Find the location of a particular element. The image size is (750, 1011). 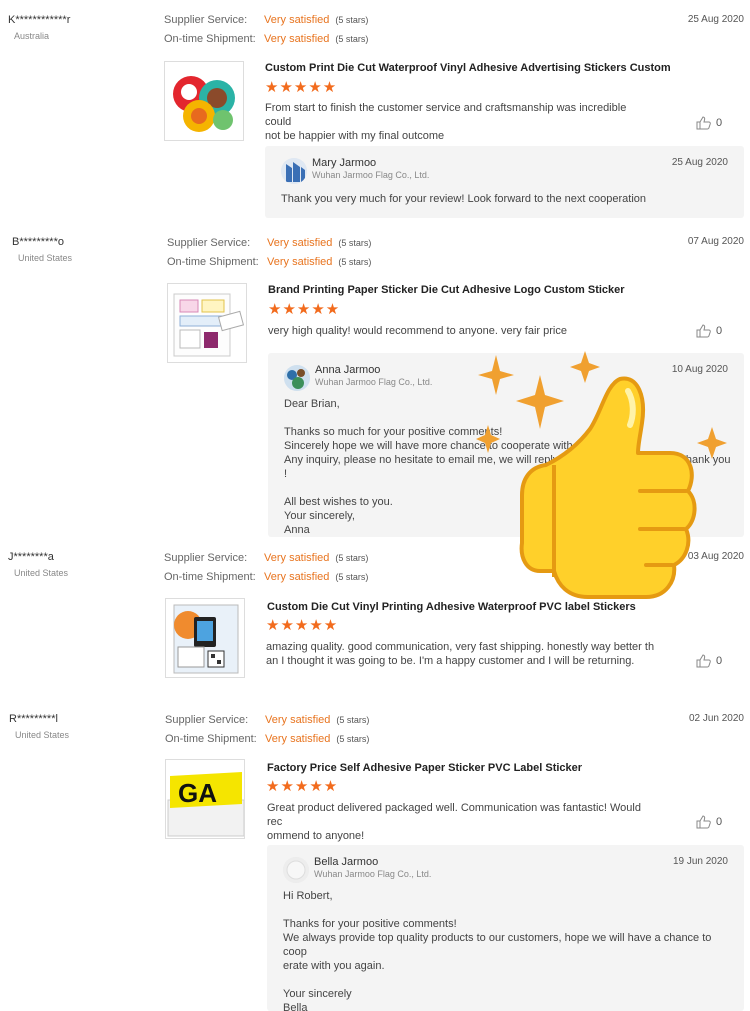

product-thumbnail: GA is located at coordinates (205, 799).